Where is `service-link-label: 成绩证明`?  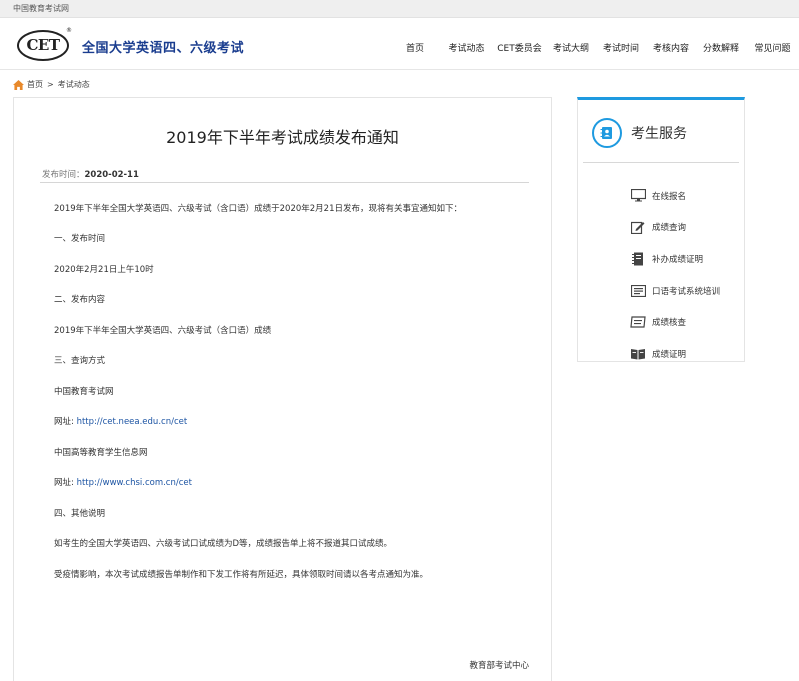
service-link-label: 成绩证明 is located at coordinates (669, 354).